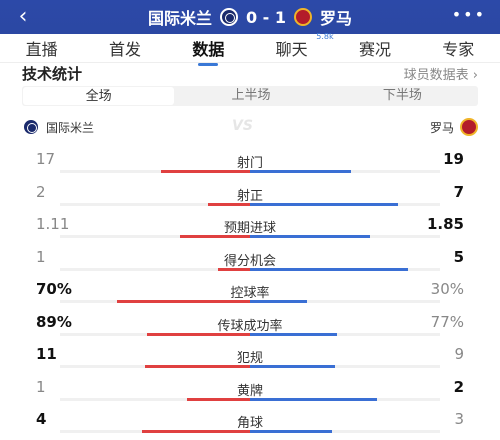 The height and width of the screenshot is (440, 500). I want to click on tab-summary: 赛况, so click(375, 48).